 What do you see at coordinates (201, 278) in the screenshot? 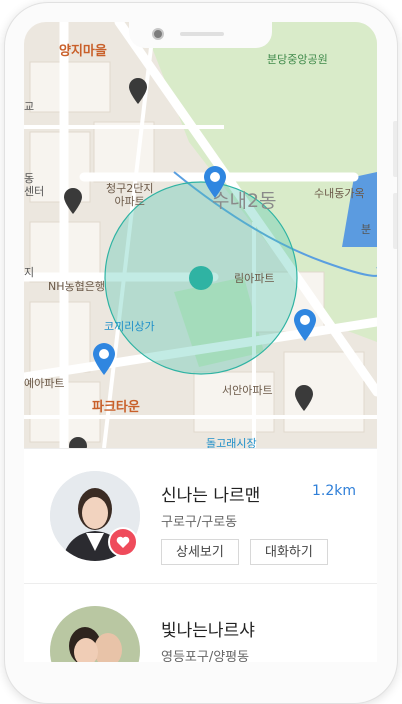
I see `my-location-dot` at bounding box center [201, 278].